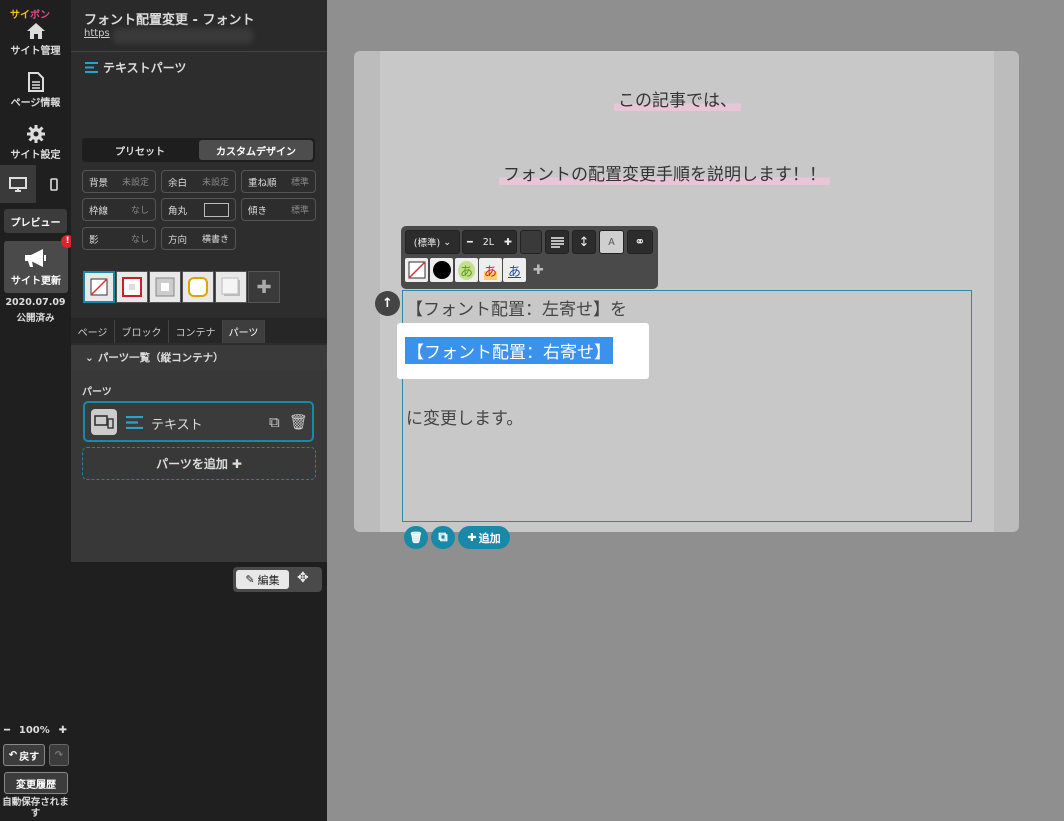 The height and width of the screenshot is (821, 1064). I want to click on app-logo: サイボン, so click(30, 15).